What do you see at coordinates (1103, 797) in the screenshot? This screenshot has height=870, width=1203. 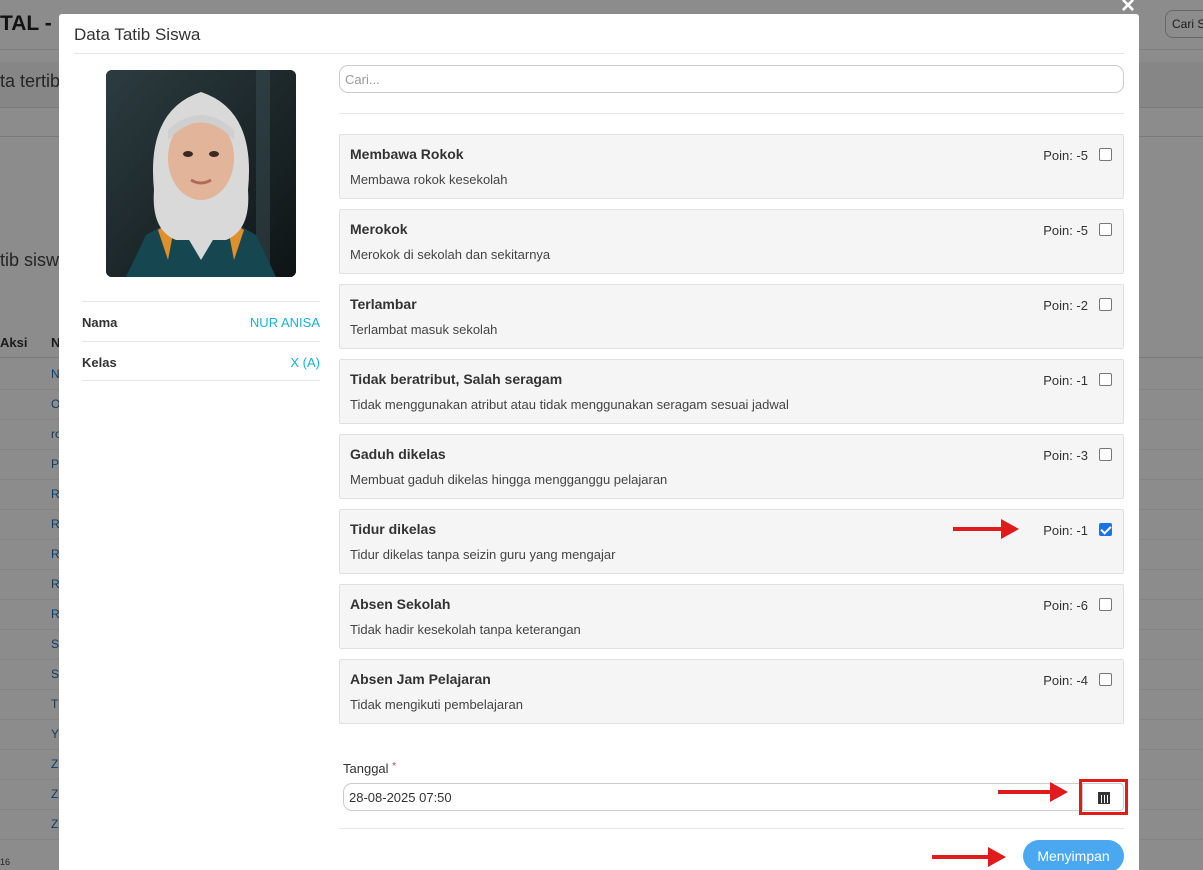 I see `annotation-highlight-box` at bounding box center [1103, 797].